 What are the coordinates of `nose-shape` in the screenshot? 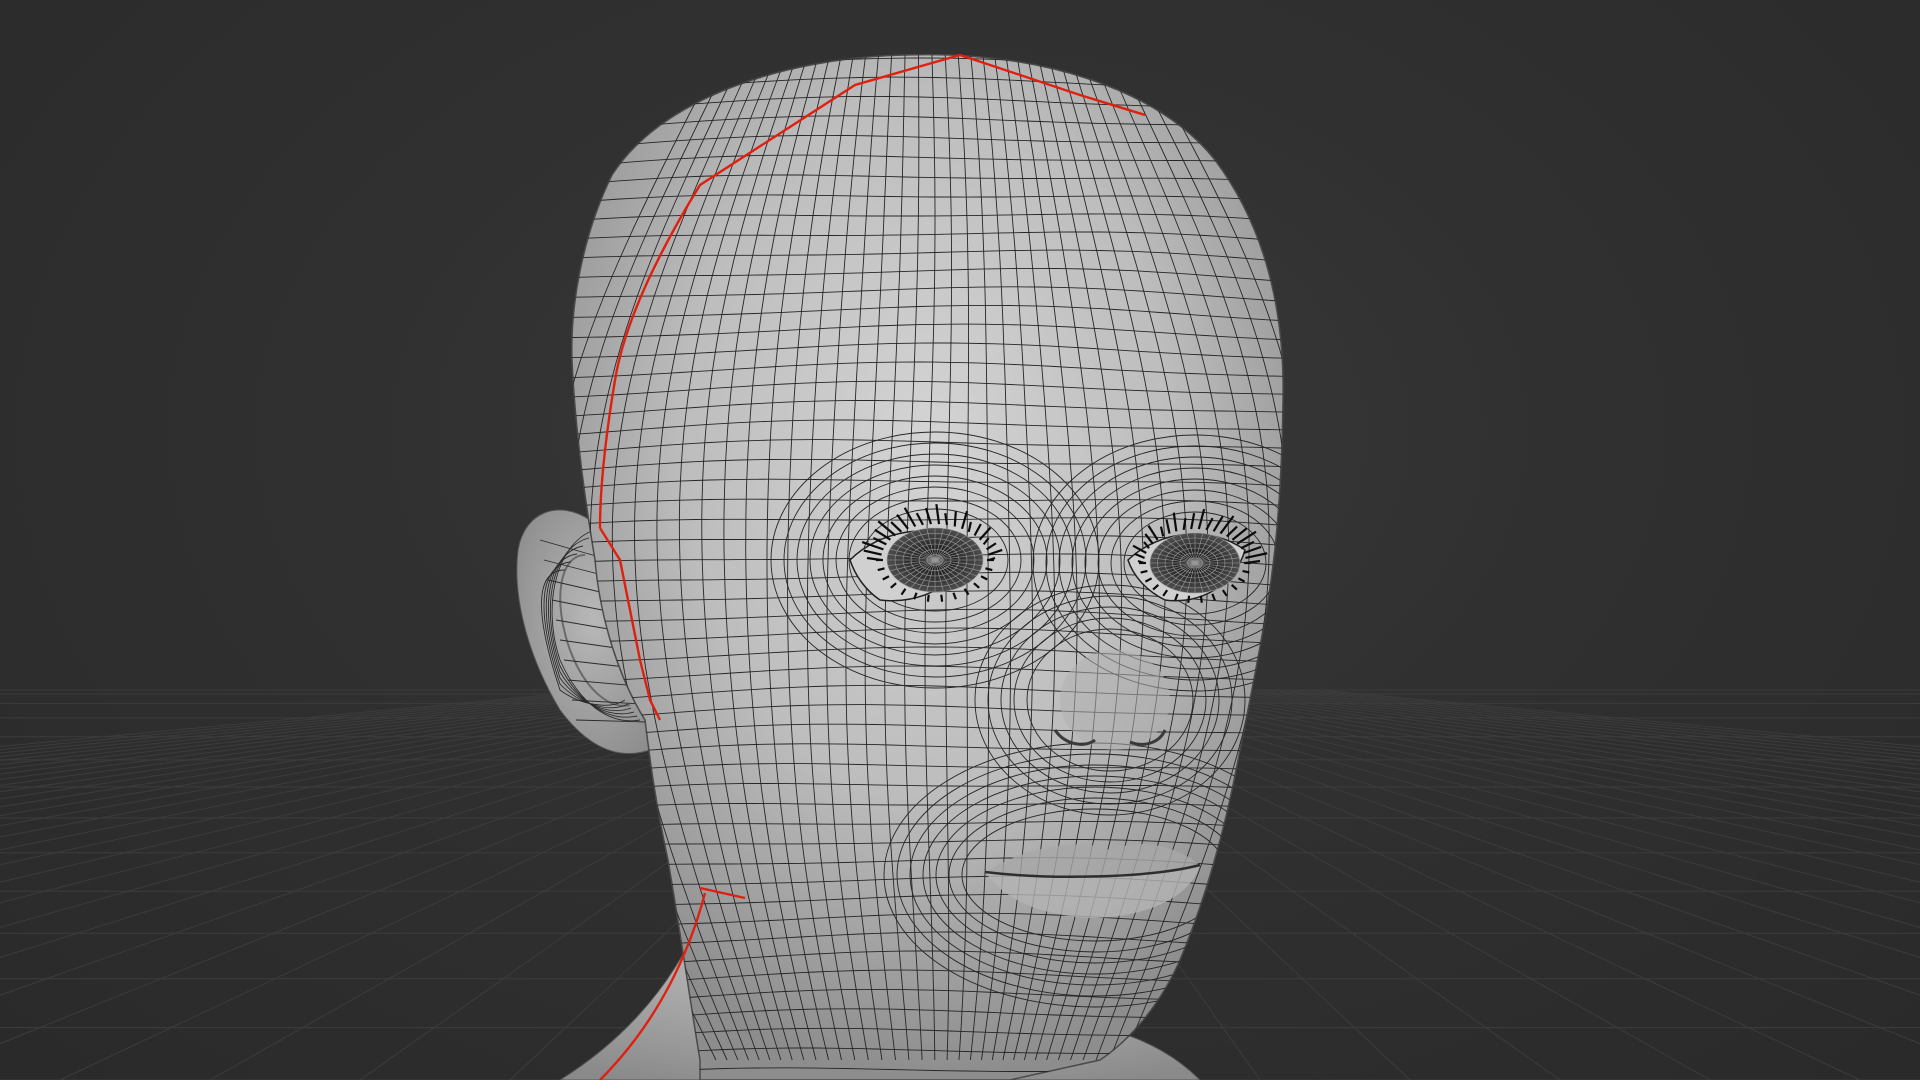 It's located at (1115, 700).